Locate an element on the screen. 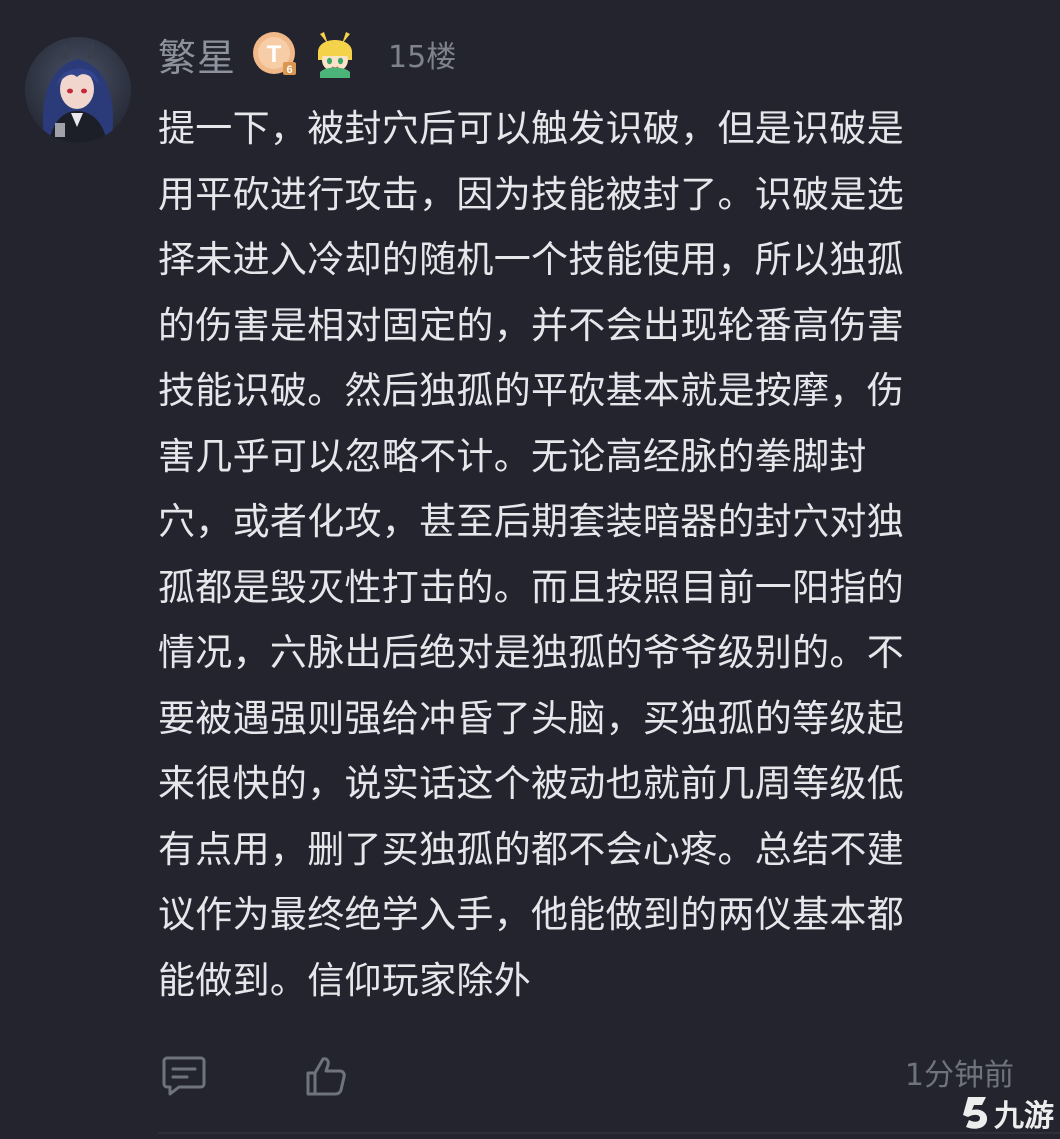 Image resolution: width=1060 pixels, height=1139 pixels. comment-line: 择未进入冷却的随机一个技能使用，所以独孤 is located at coordinates (531, 259).